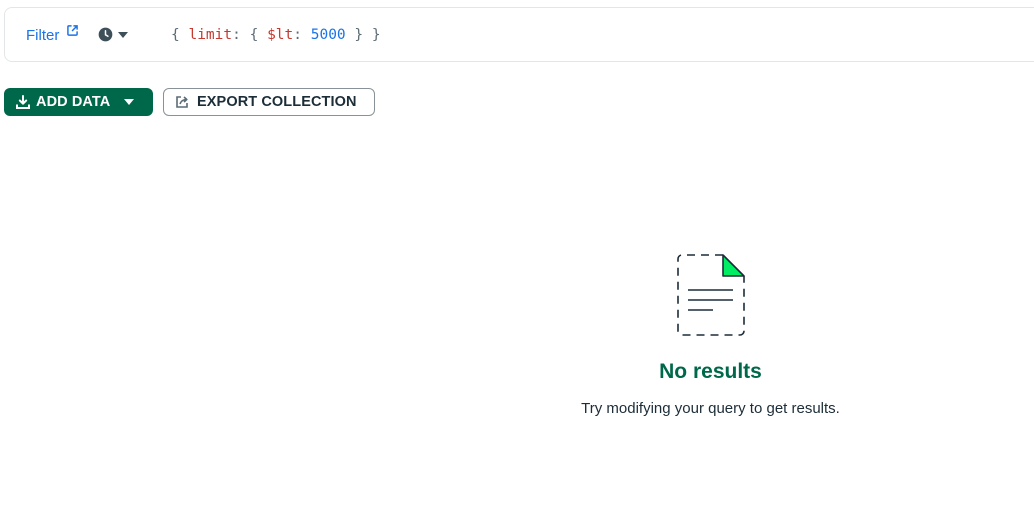 This screenshot has width=1034, height=520. I want to click on export-collection-button: EXPORT COLLECTION, so click(269, 102).